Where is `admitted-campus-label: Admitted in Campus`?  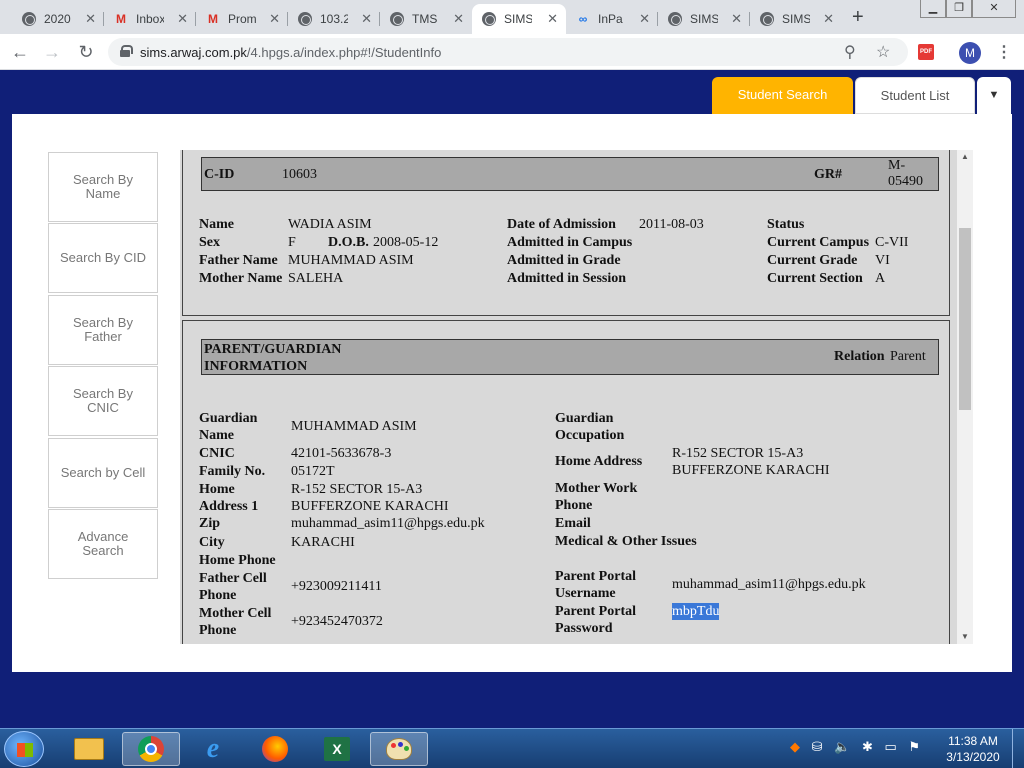
admitted-campus-label: Admitted in Campus is located at coordinates (570, 242).